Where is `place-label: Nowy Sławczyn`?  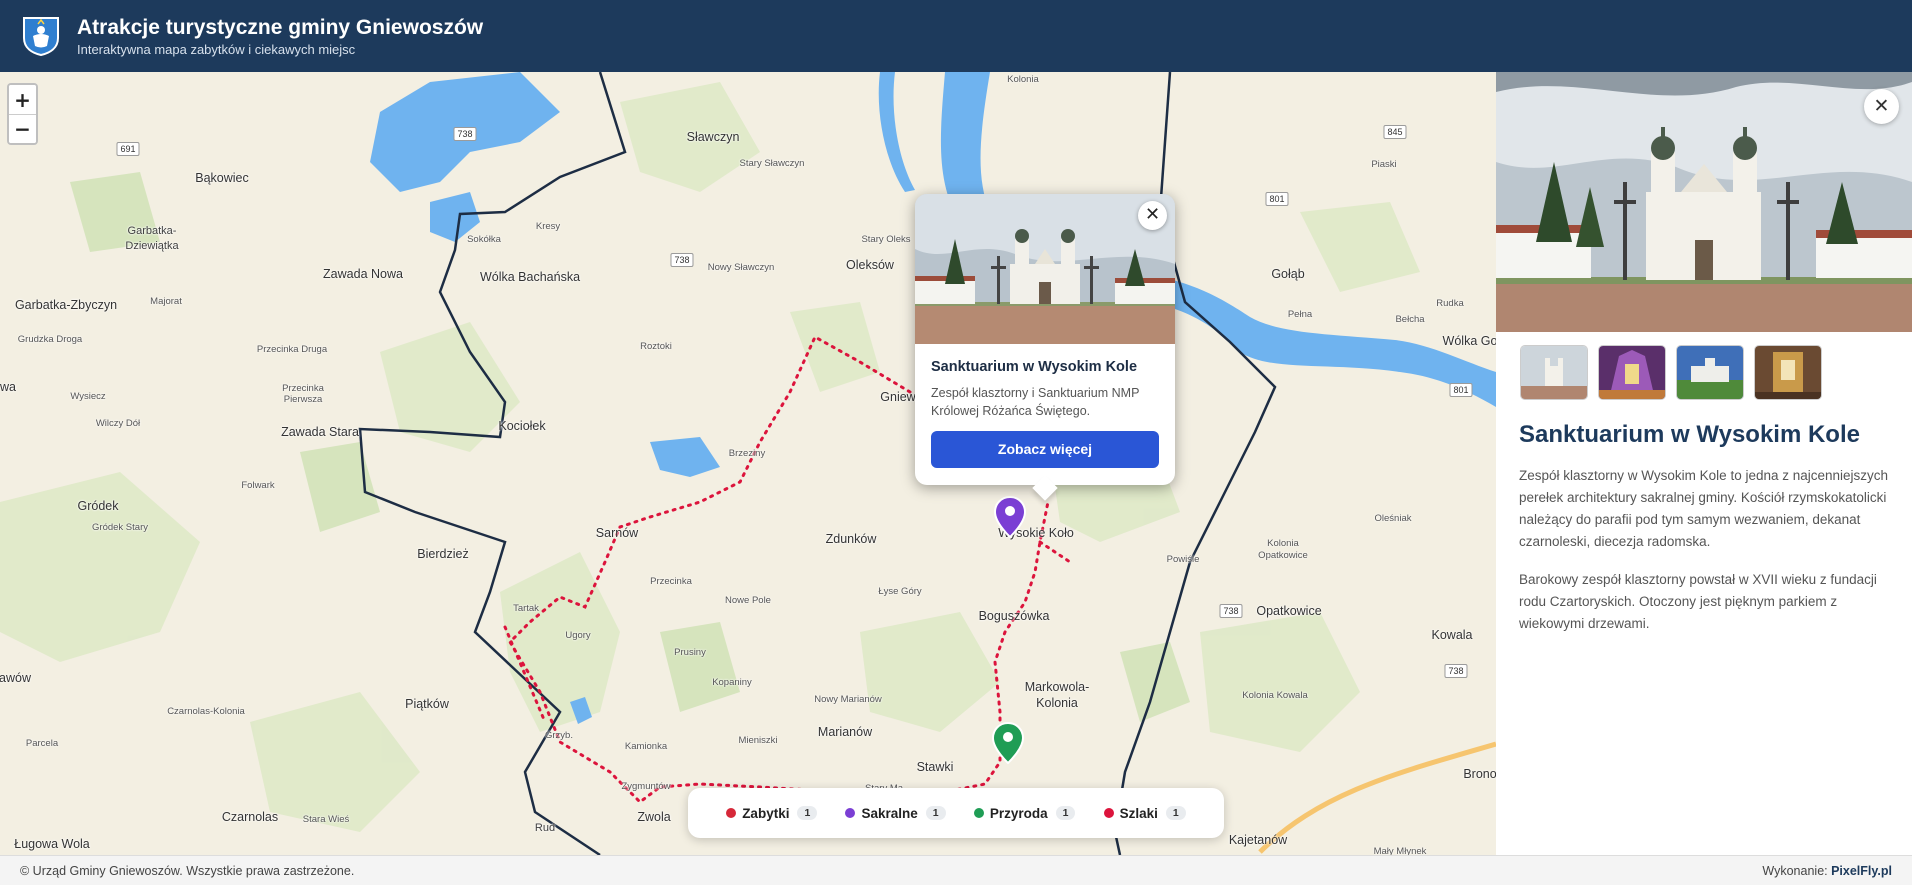
place-label: Nowy Sławczyn is located at coordinates (741, 267).